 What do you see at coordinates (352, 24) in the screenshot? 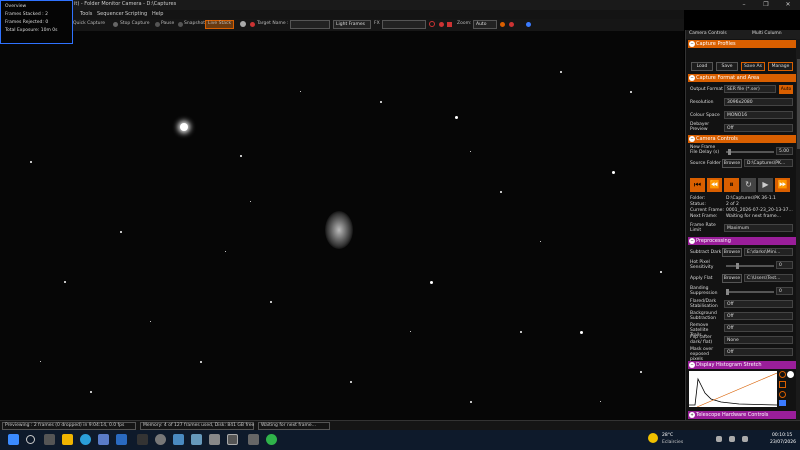
I see `frame-type-select: Light Frames` at bounding box center [352, 24].